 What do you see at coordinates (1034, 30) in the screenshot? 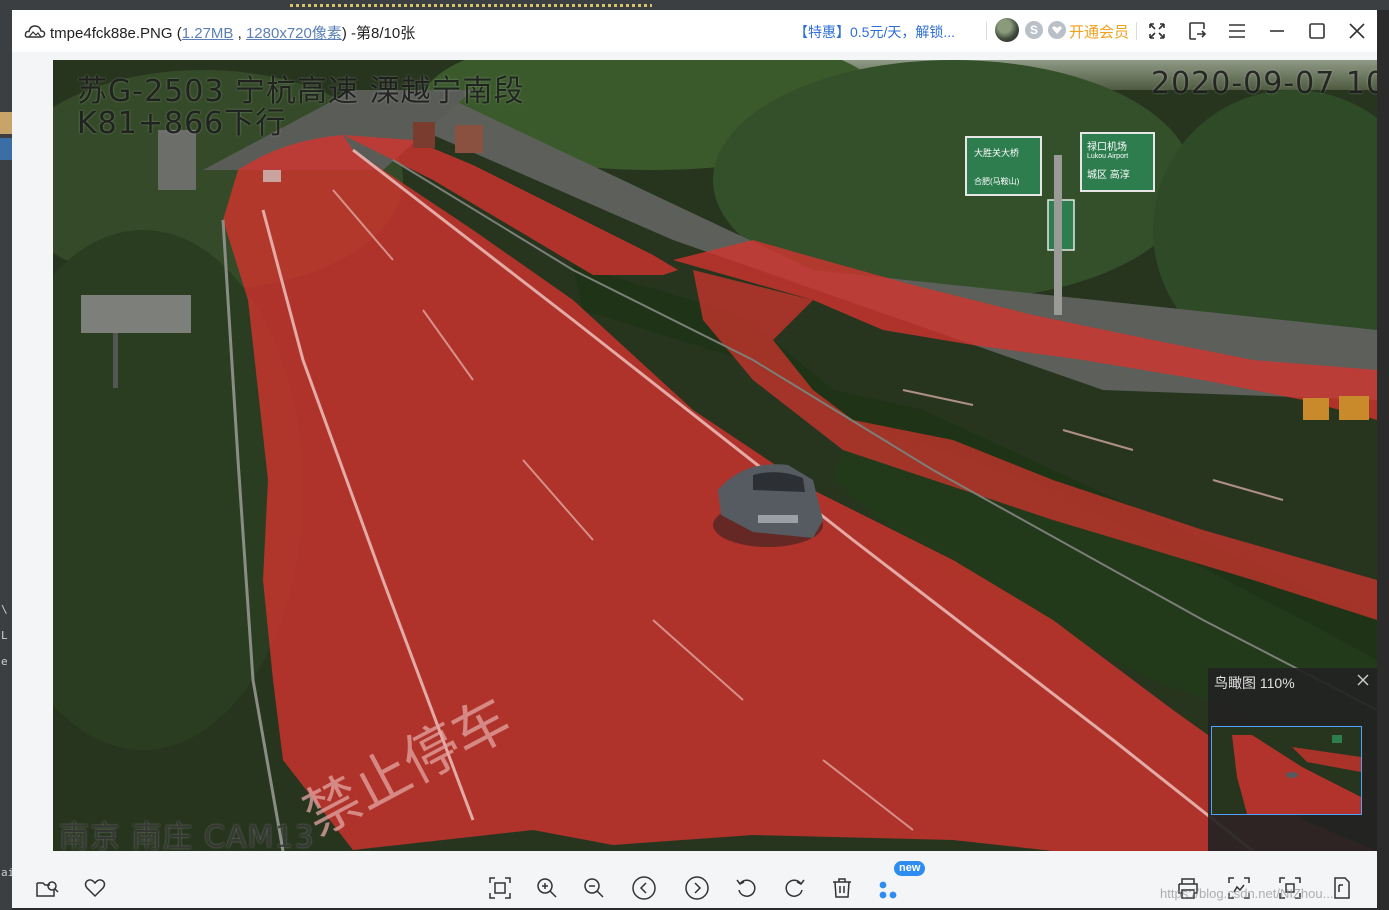
I see `svip-badge: S` at bounding box center [1034, 30].